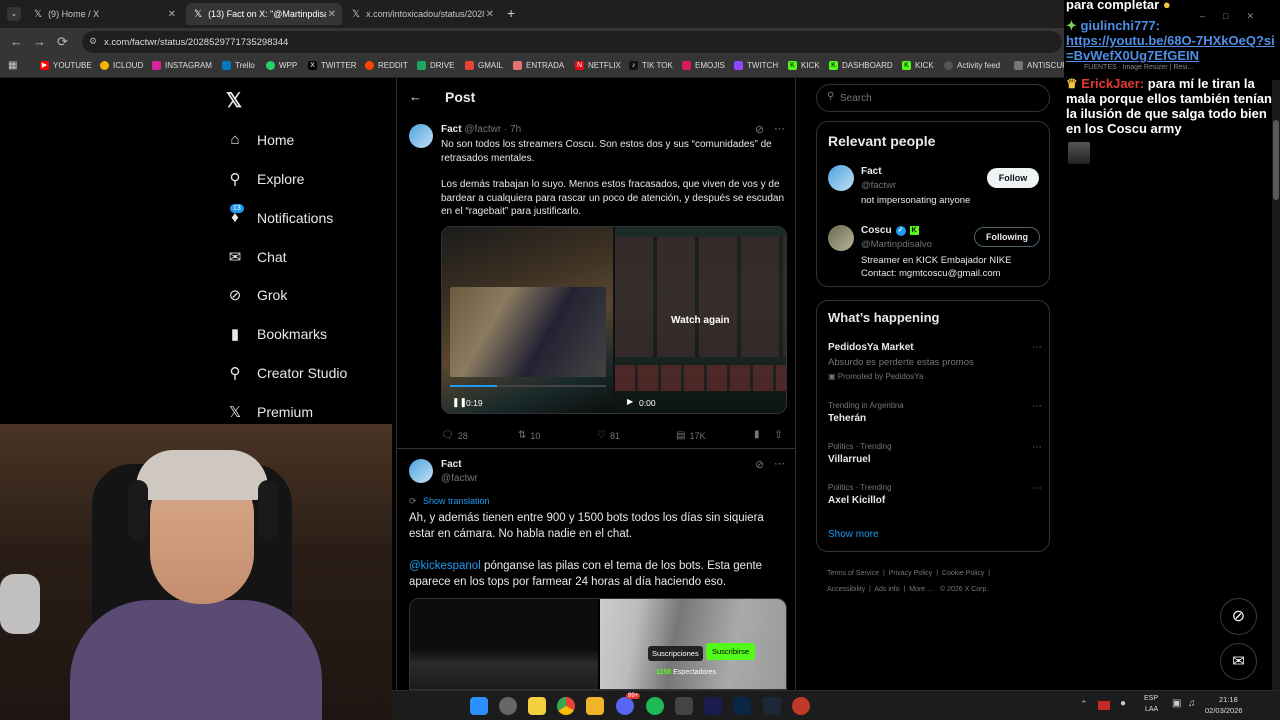 This screenshot has width=1280, height=720. Describe the element at coordinates (538, 65) in the screenshot. I see `bookmark-entrada: ENTRADA` at that location.